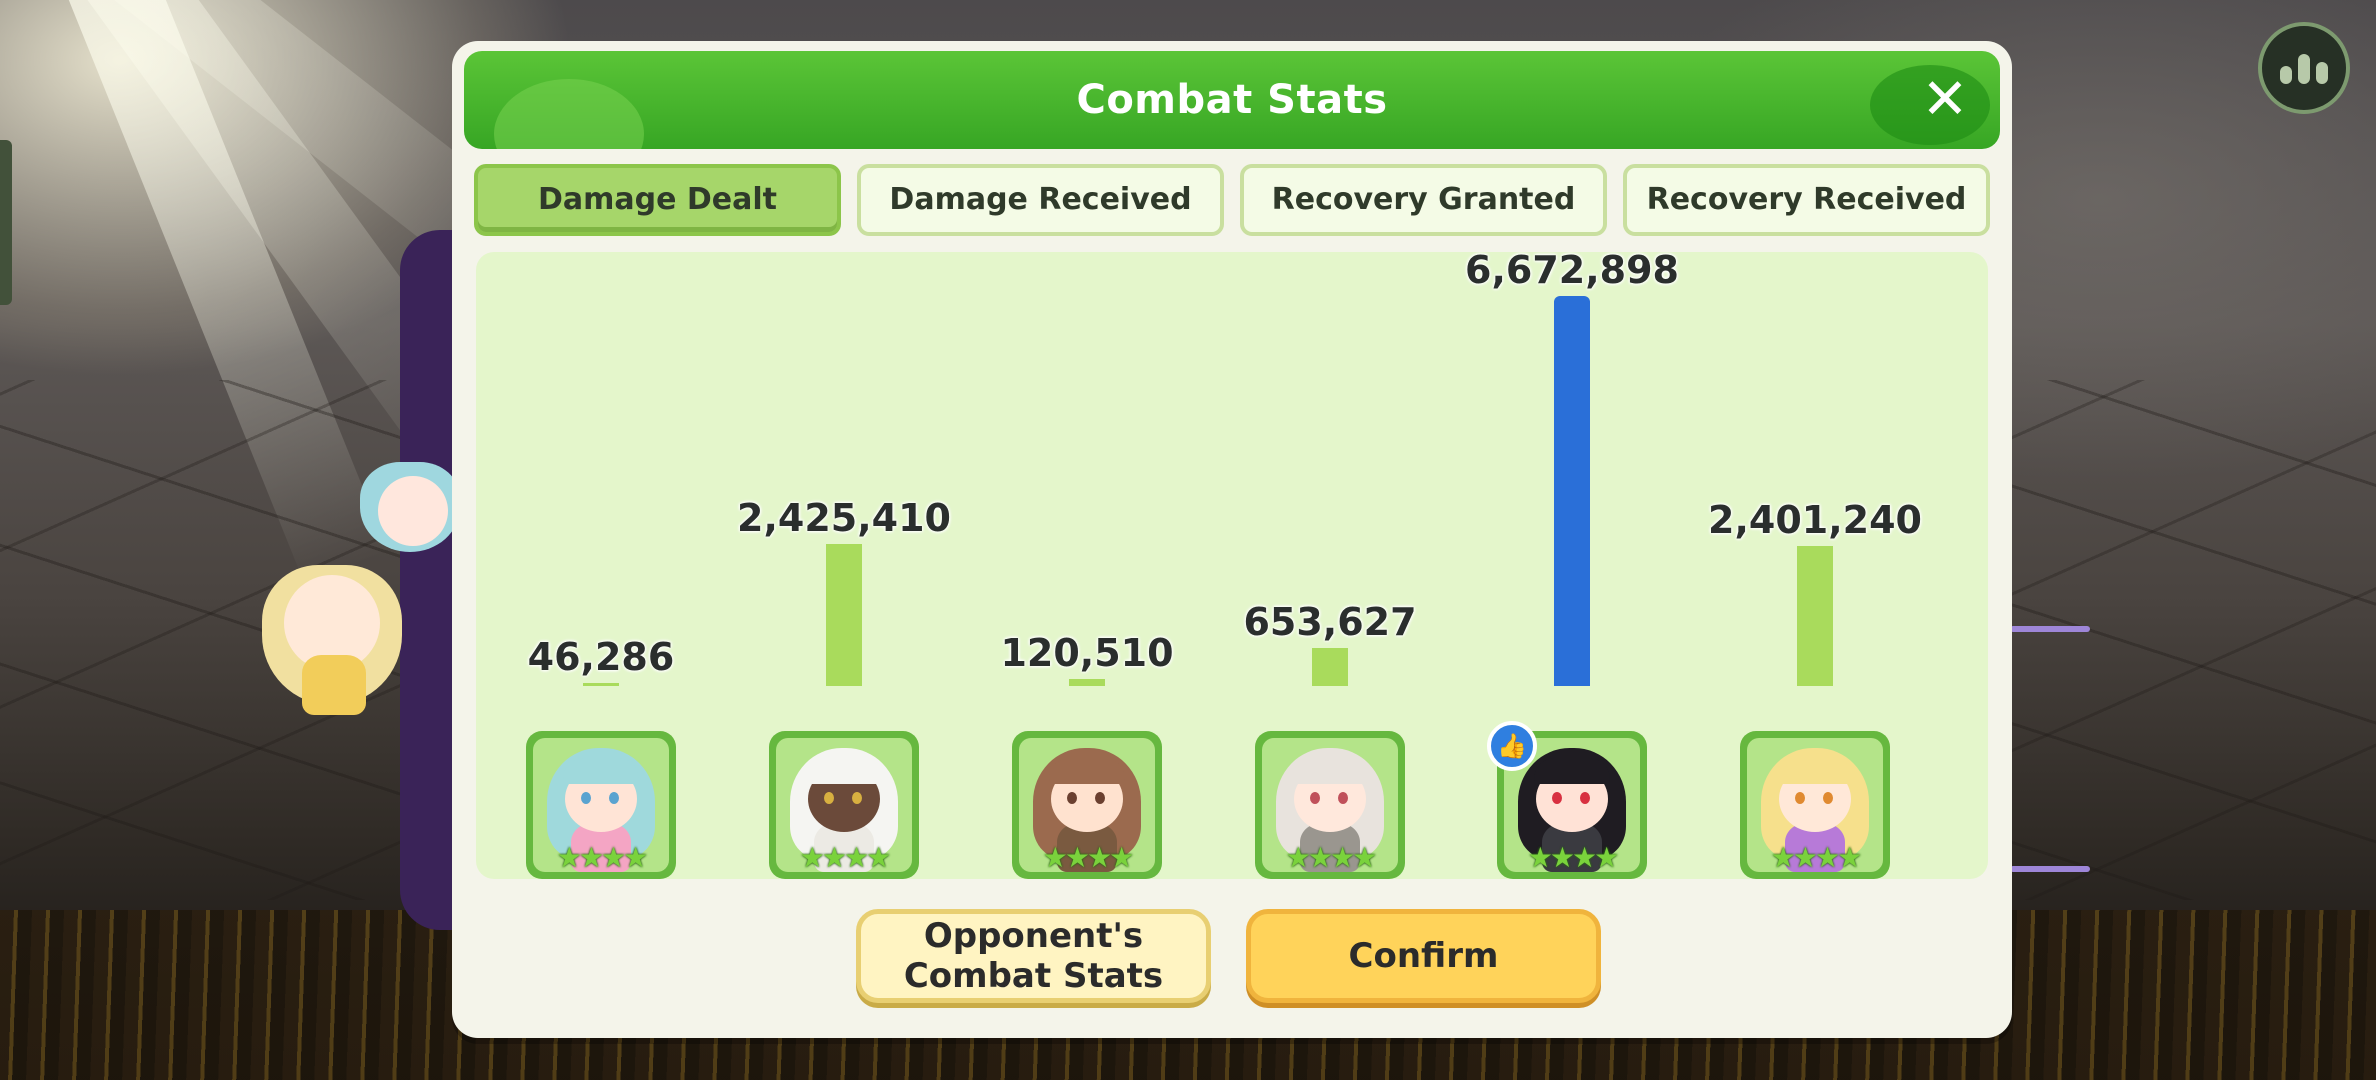  What do you see at coordinates (1567, 800) in the screenshot?
I see `hero-portrait: ★★★★ 👍` at bounding box center [1567, 800].